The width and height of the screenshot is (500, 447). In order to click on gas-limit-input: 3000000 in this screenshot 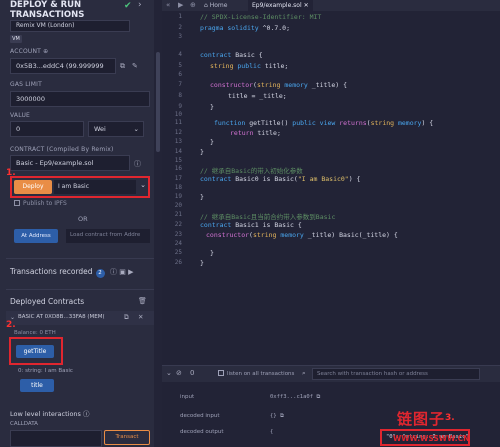, I will do `click(80, 99)`.